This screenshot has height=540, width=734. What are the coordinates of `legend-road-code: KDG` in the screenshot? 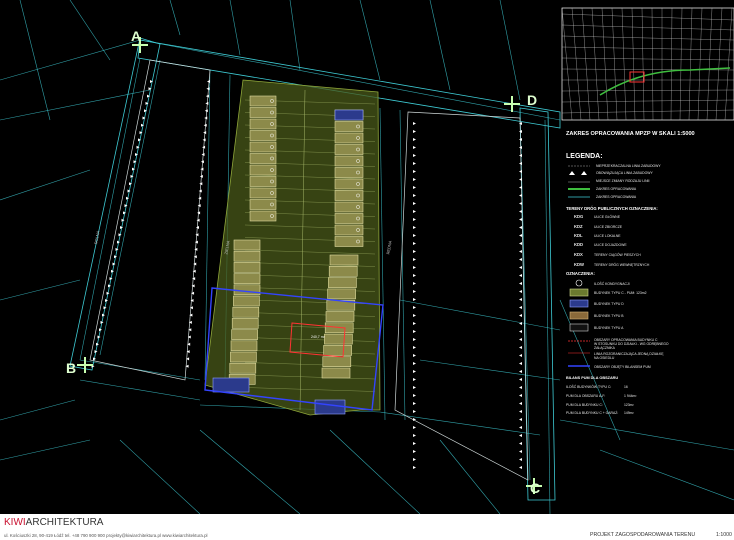 It's located at (579, 216).